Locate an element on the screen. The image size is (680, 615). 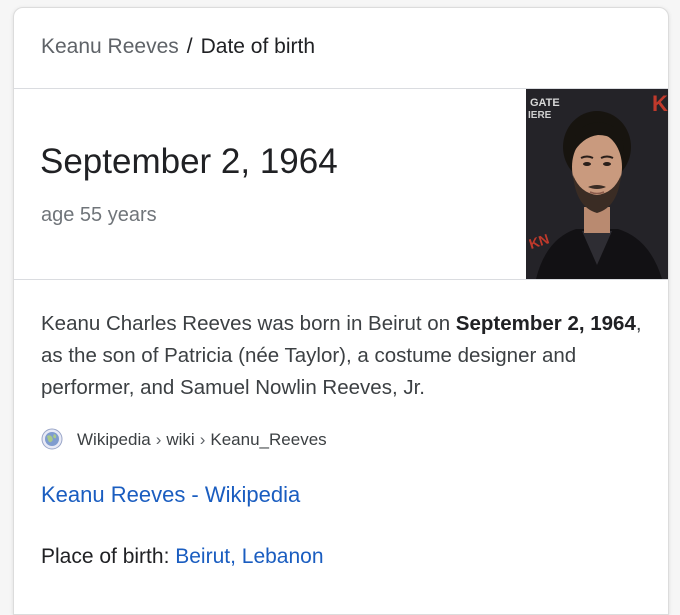
description-highlight: September 2, 1964 is located at coordinates (545, 323).